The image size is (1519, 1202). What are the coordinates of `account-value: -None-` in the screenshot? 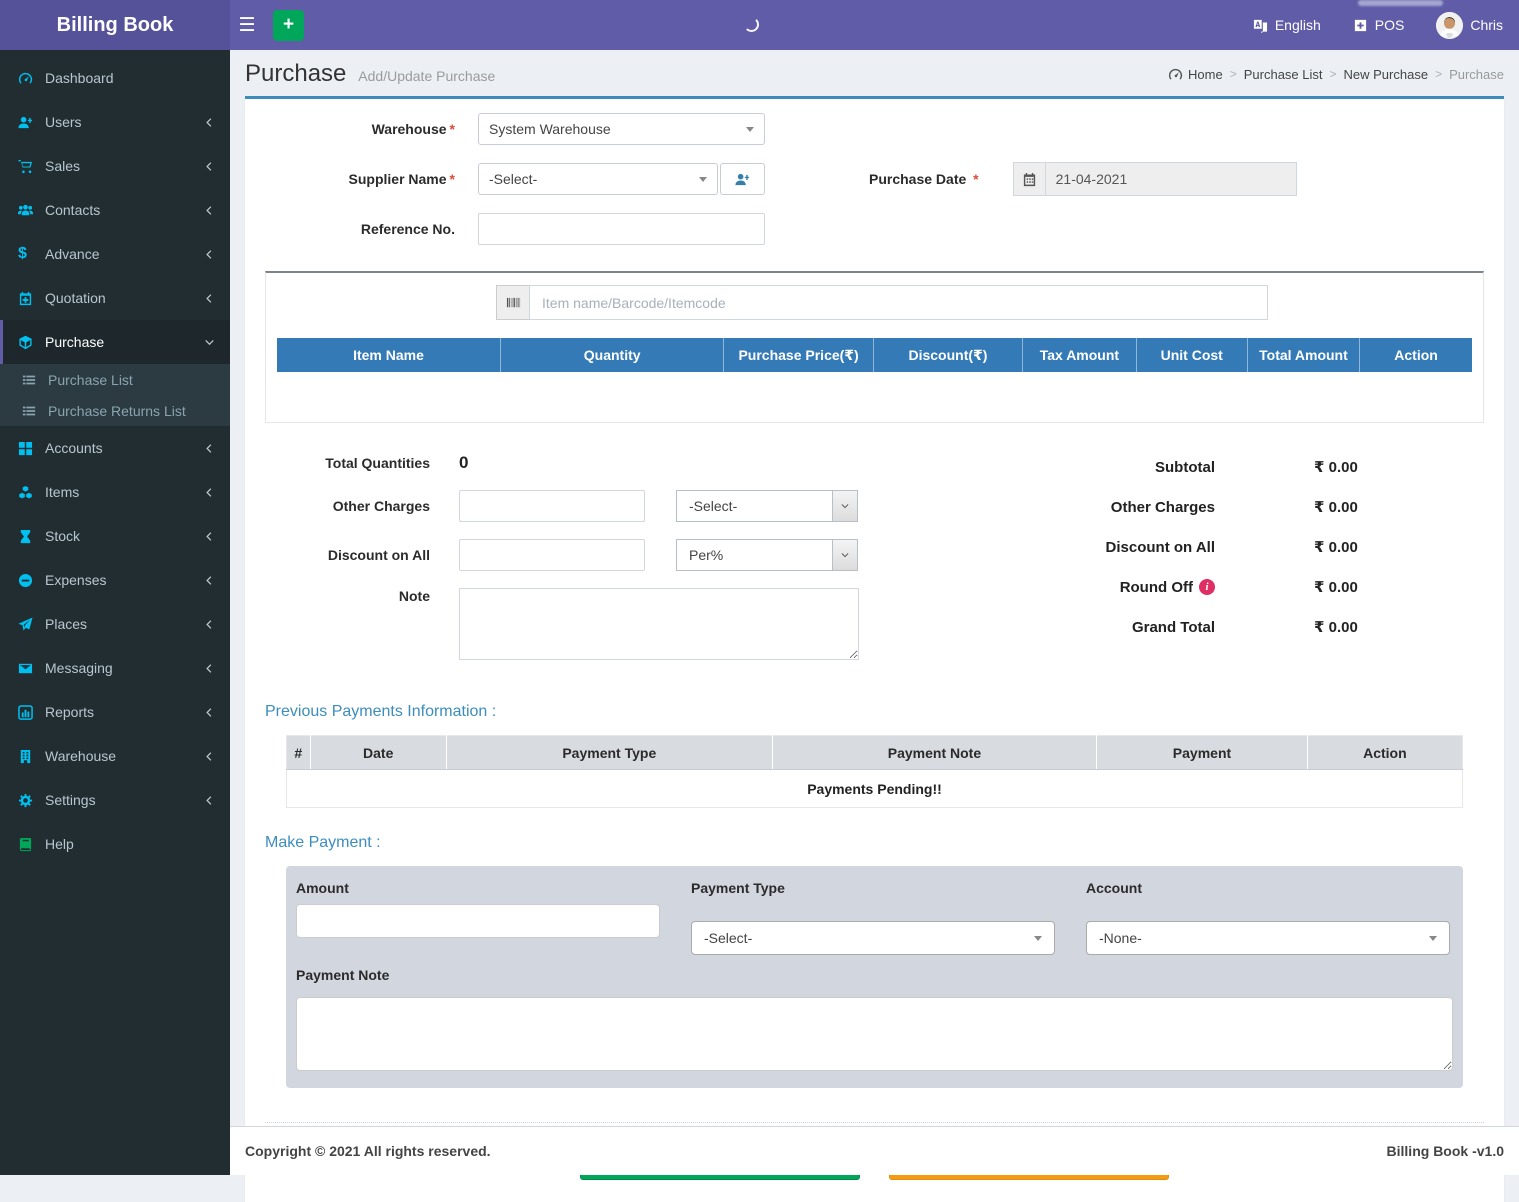 It's located at (1120, 938).